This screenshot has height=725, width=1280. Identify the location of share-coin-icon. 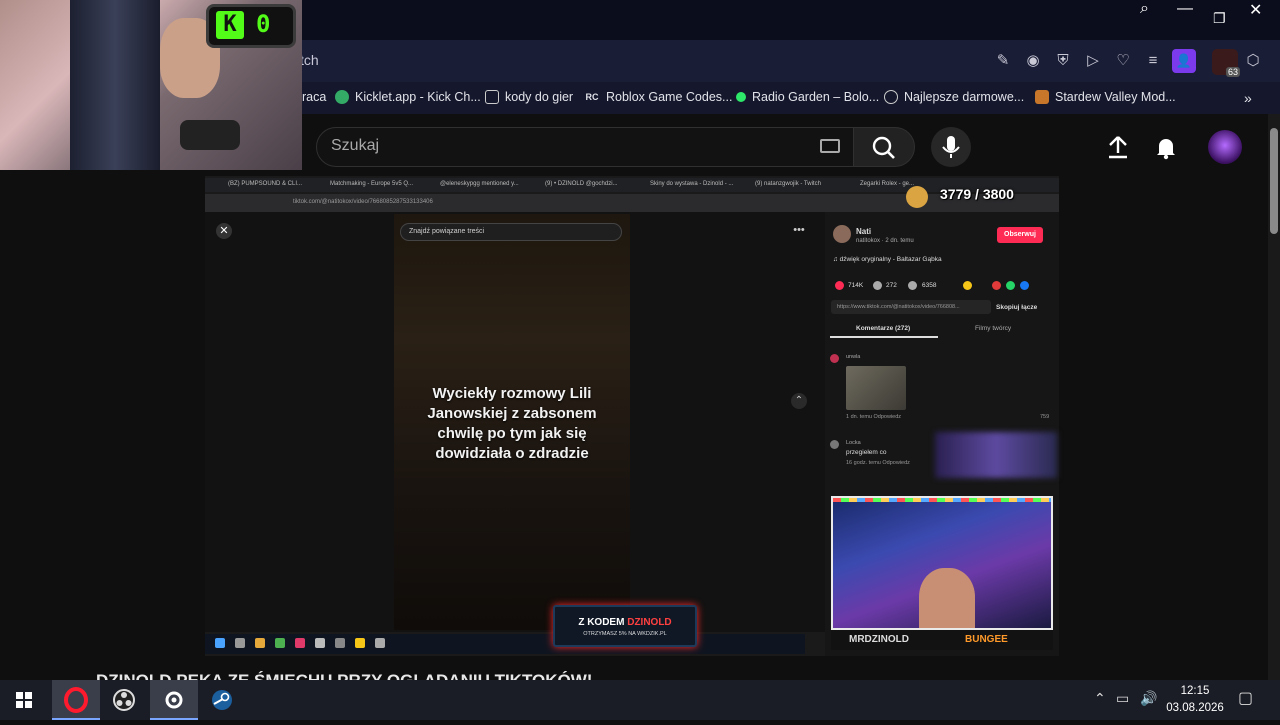
(967, 285).